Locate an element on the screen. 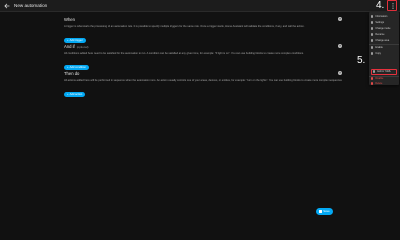  step-annotation-menu: 4. is located at coordinates (380, 5).